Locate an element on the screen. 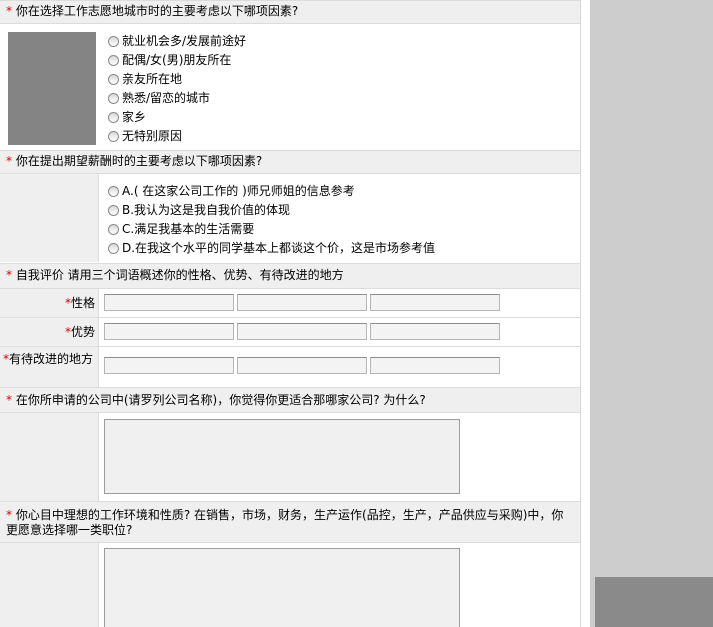 The height and width of the screenshot is (627, 713). option-label: 家乡 is located at coordinates (134, 117).